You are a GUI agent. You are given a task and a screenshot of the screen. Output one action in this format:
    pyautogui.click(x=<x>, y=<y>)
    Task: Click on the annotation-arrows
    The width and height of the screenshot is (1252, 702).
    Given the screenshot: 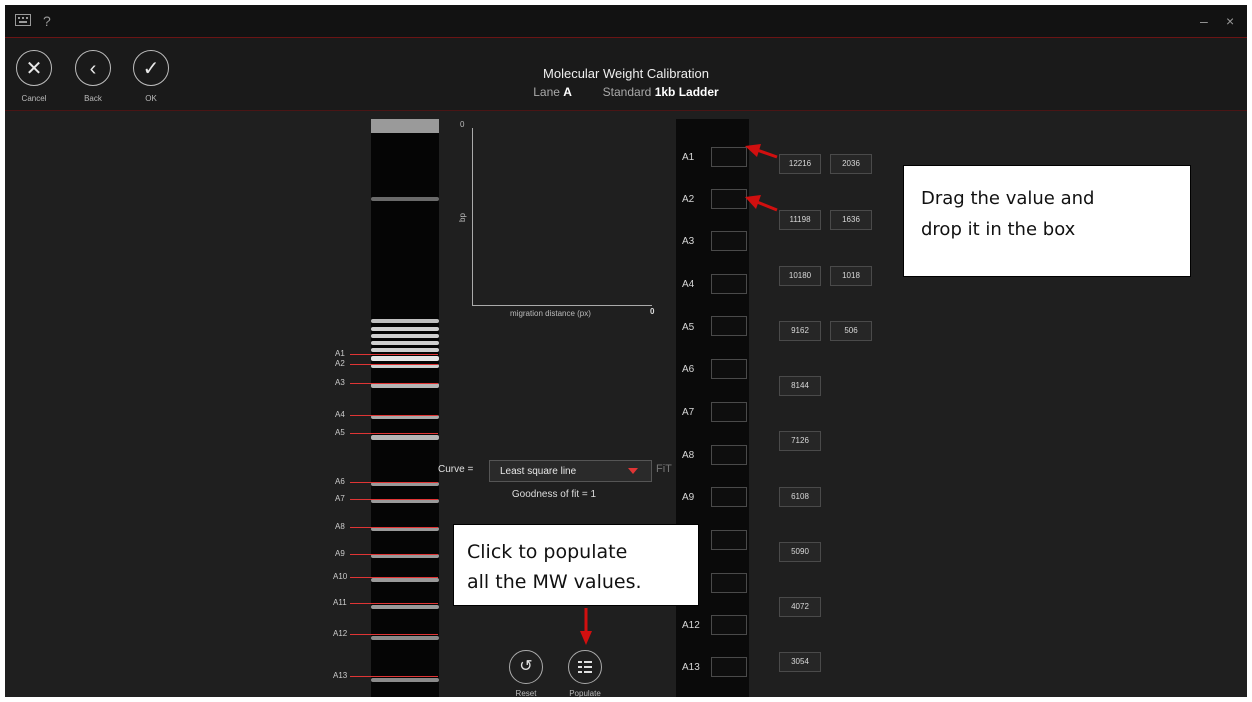 What is the action you would take?
    pyautogui.click(x=679, y=394)
    